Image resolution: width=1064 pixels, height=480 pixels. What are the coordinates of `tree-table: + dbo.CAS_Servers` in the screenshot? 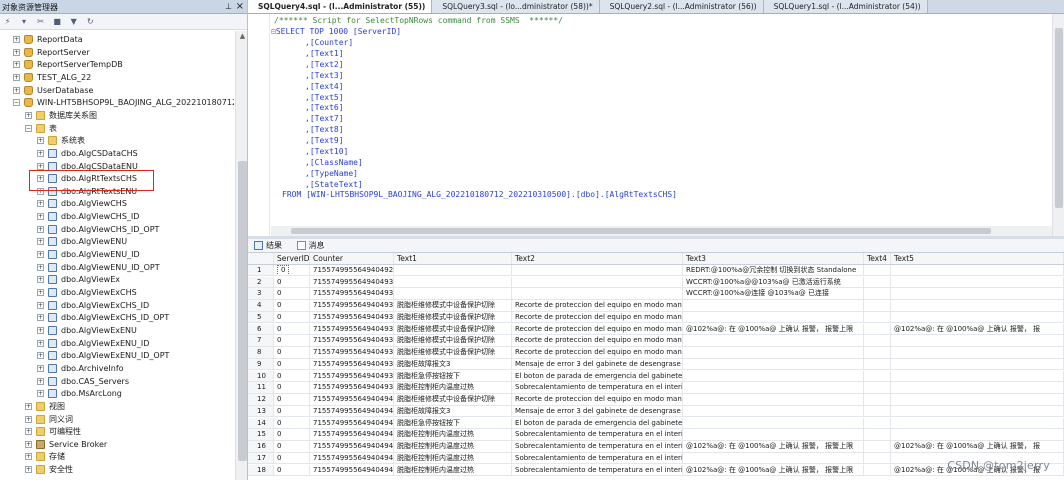 It's located at (83, 381).